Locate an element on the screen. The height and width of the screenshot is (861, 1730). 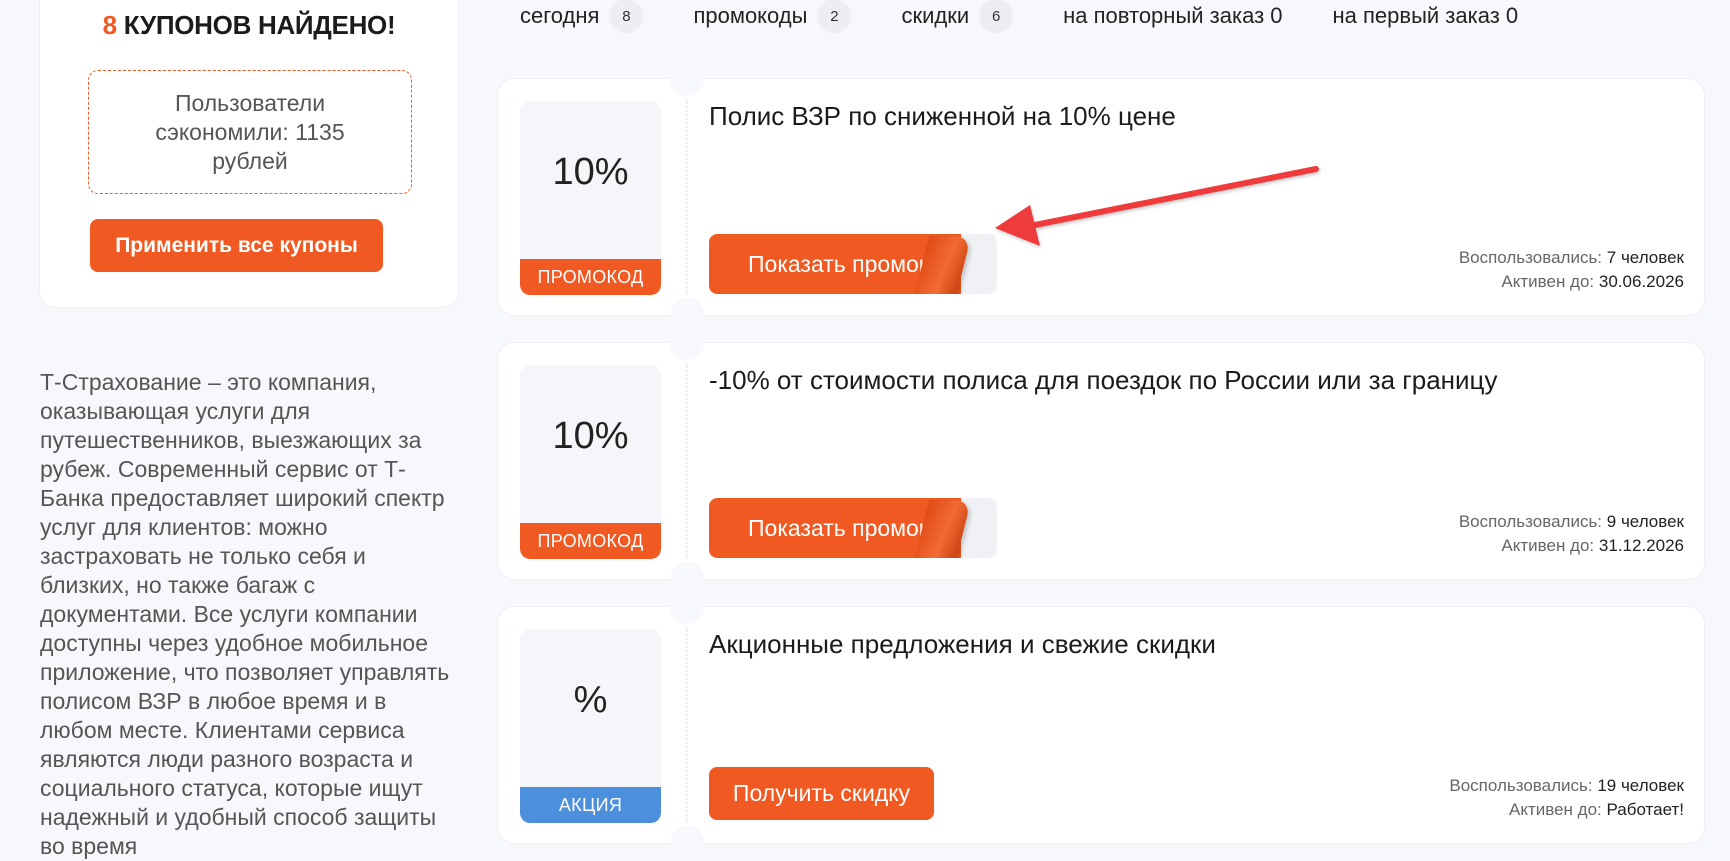
filter-today-label: сегодня is located at coordinates (560, 15).